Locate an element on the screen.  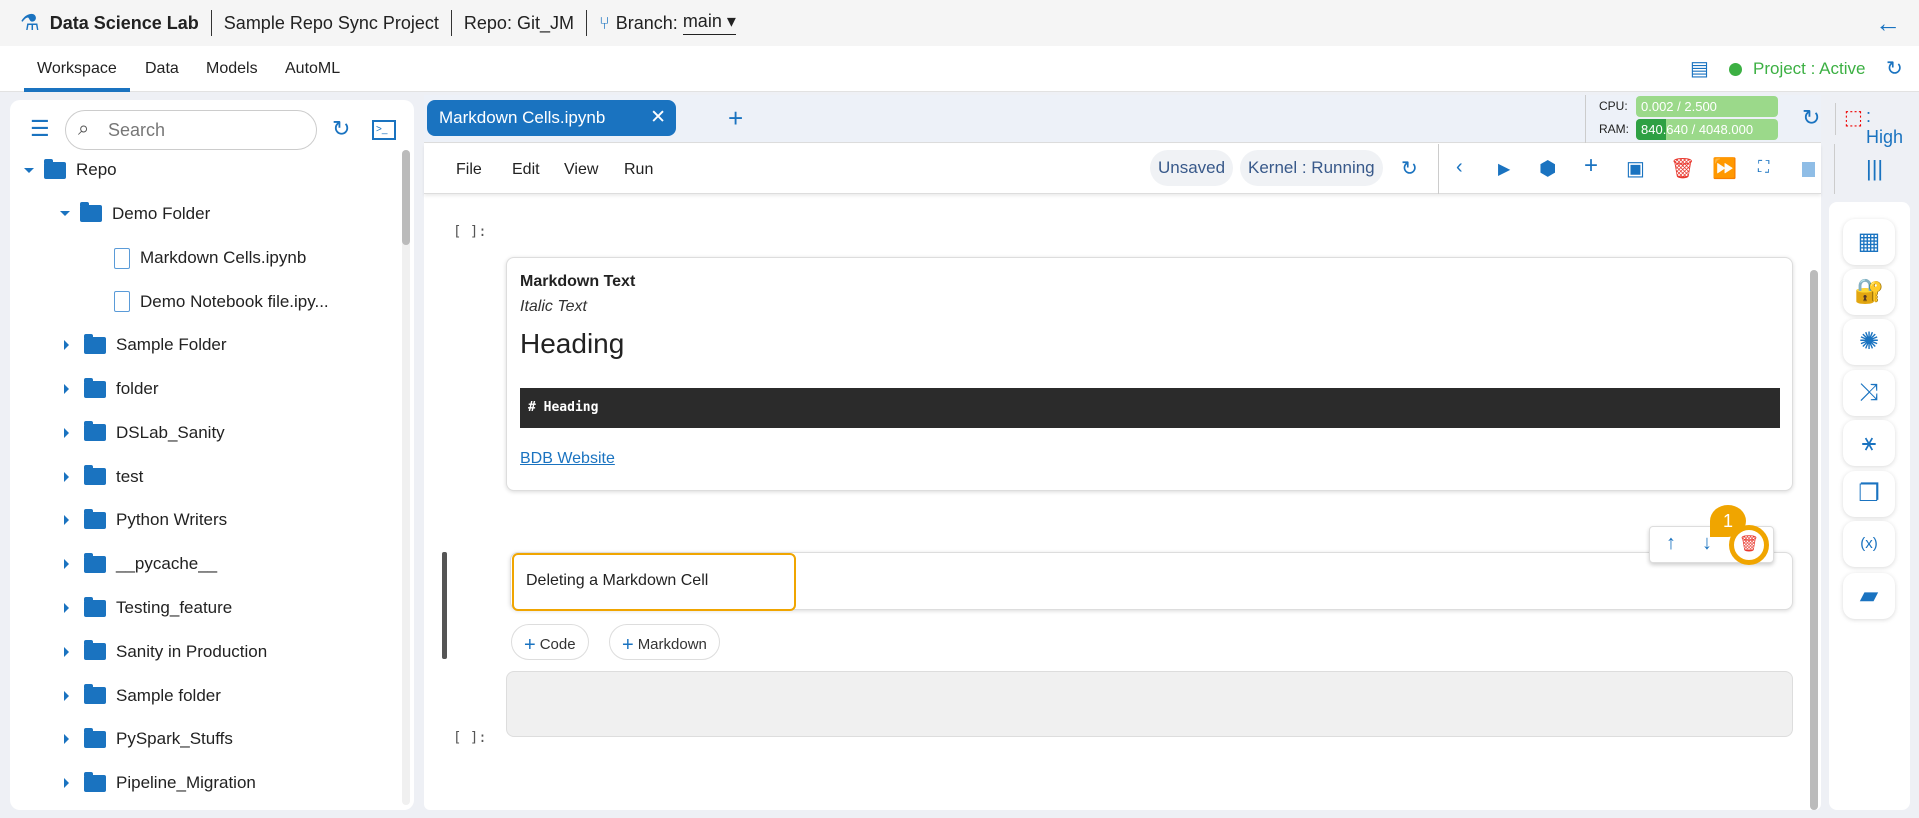
menu-icon: ☰ is located at coordinates (40, 129).